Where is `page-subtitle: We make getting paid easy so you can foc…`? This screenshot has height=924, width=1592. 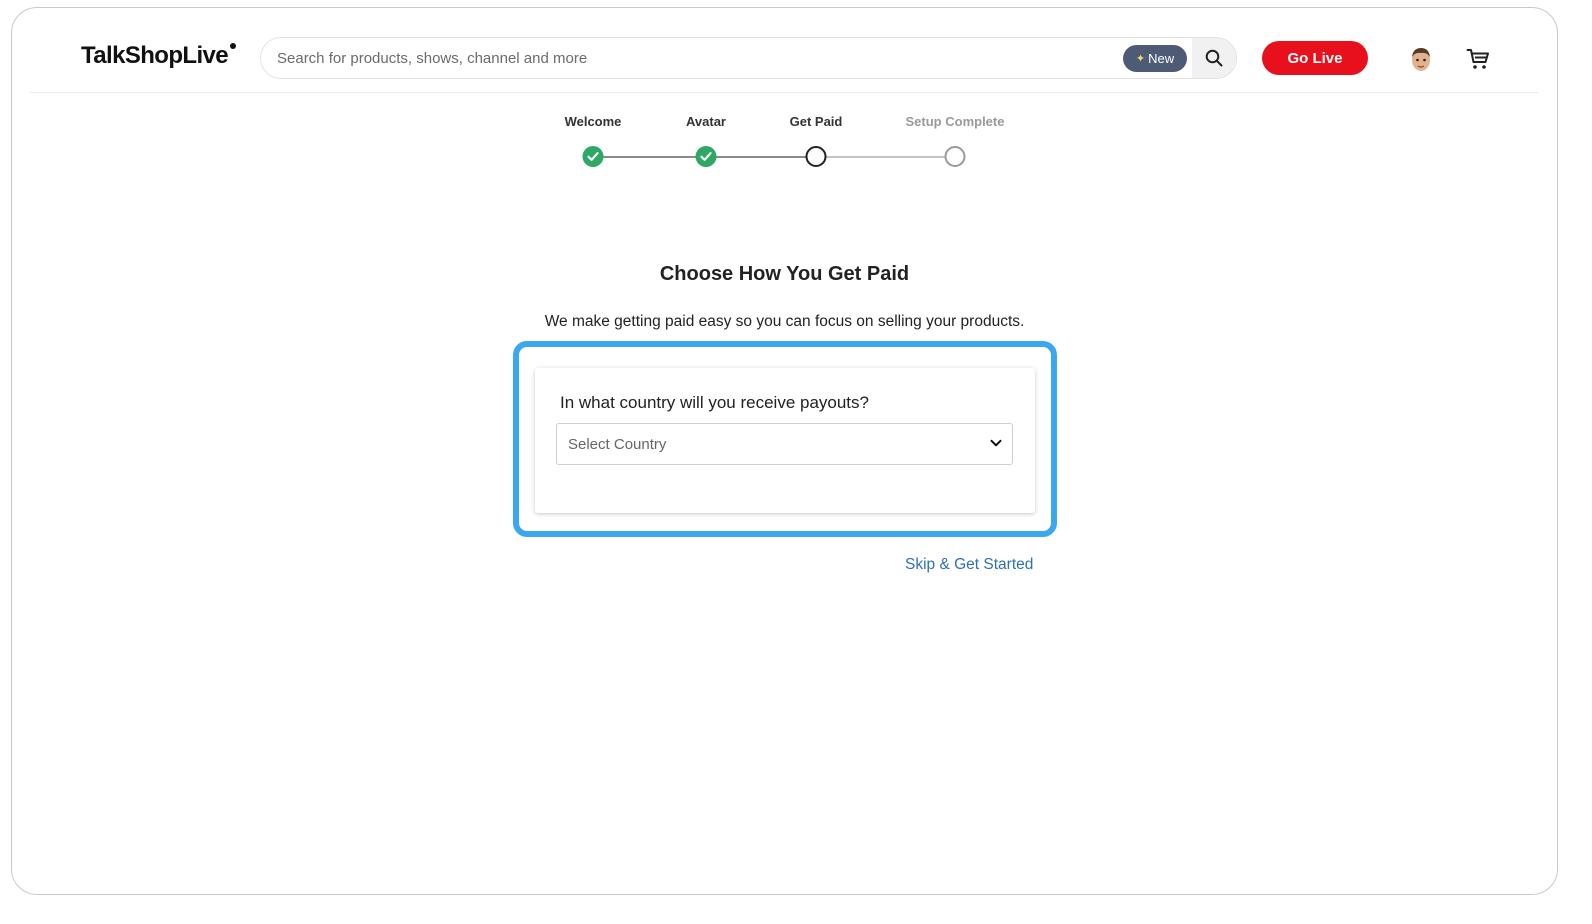
page-subtitle: We make getting paid easy so you can foc… is located at coordinates (784, 321).